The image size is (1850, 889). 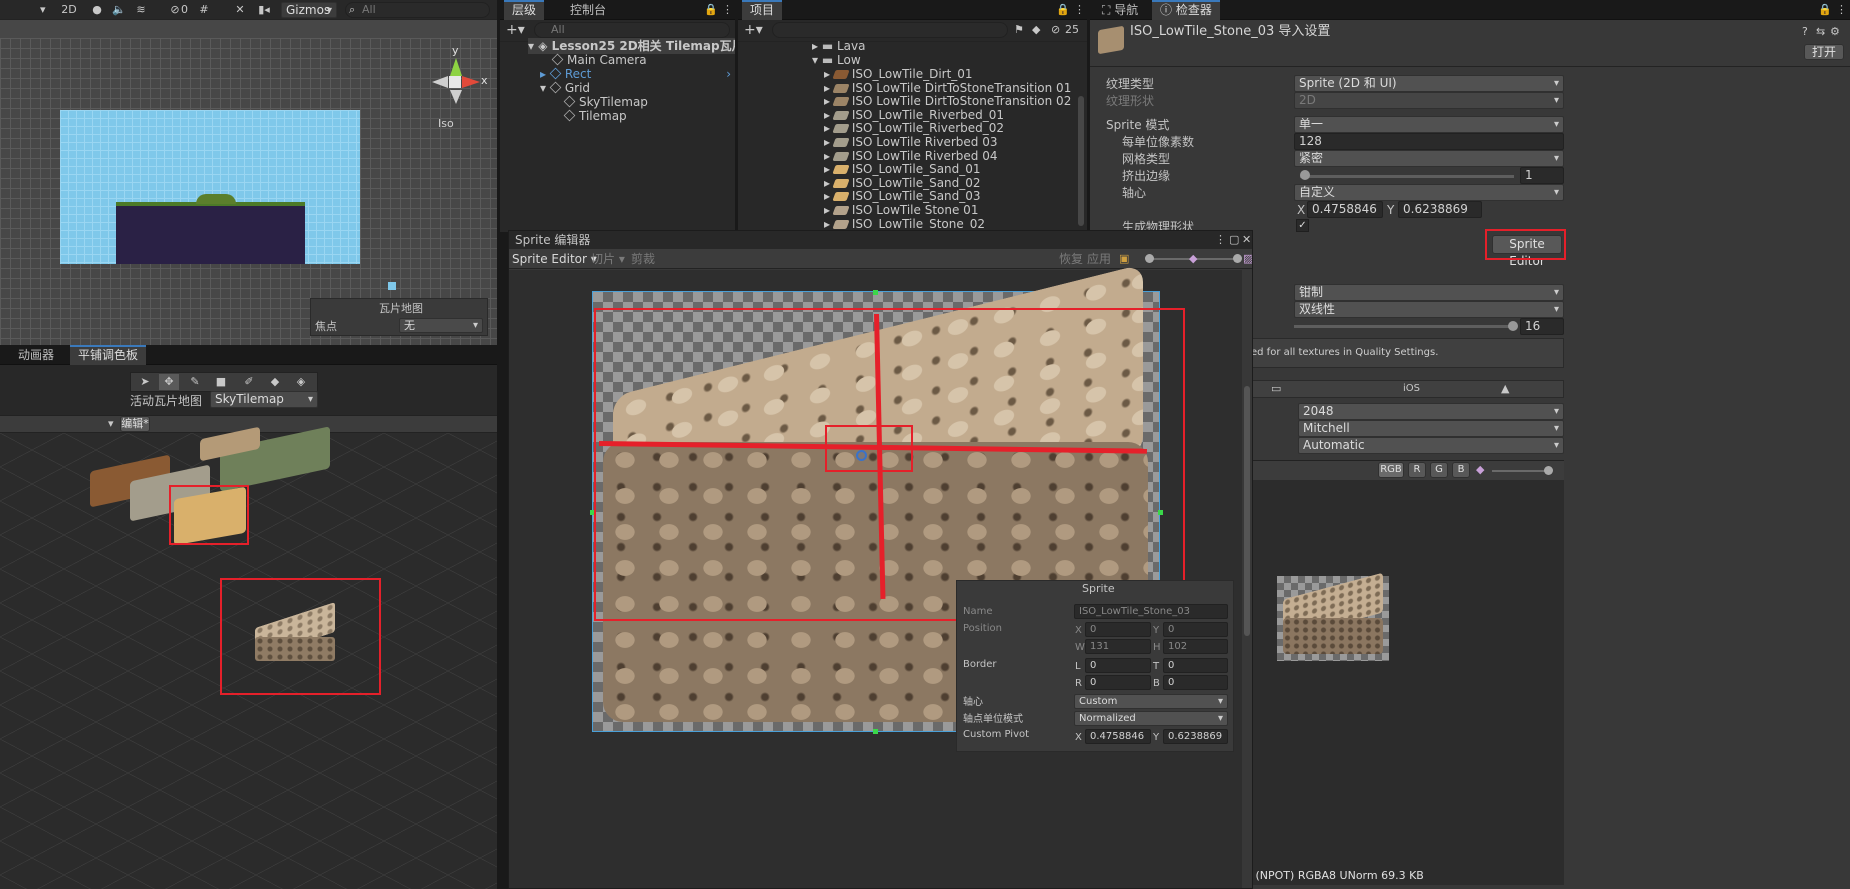 I want to click on add-icon: +▾, so click(x=515, y=30).